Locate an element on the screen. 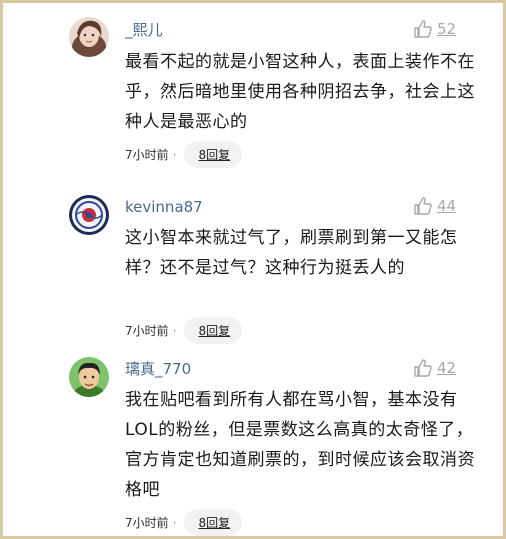  like-count: 52 is located at coordinates (447, 29).